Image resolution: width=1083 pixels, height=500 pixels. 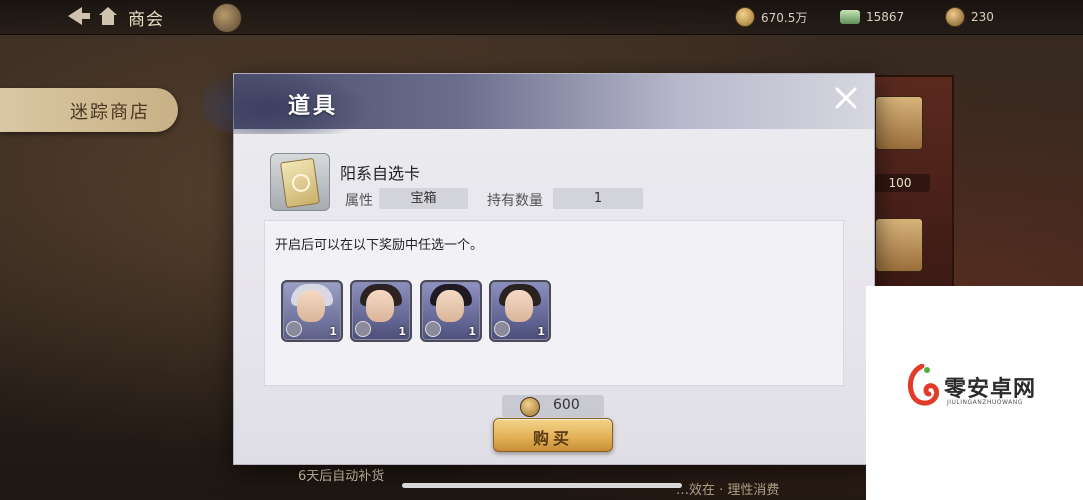 What do you see at coordinates (982, 17) in the screenshot?
I see `gem-value: 230` at bounding box center [982, 17].